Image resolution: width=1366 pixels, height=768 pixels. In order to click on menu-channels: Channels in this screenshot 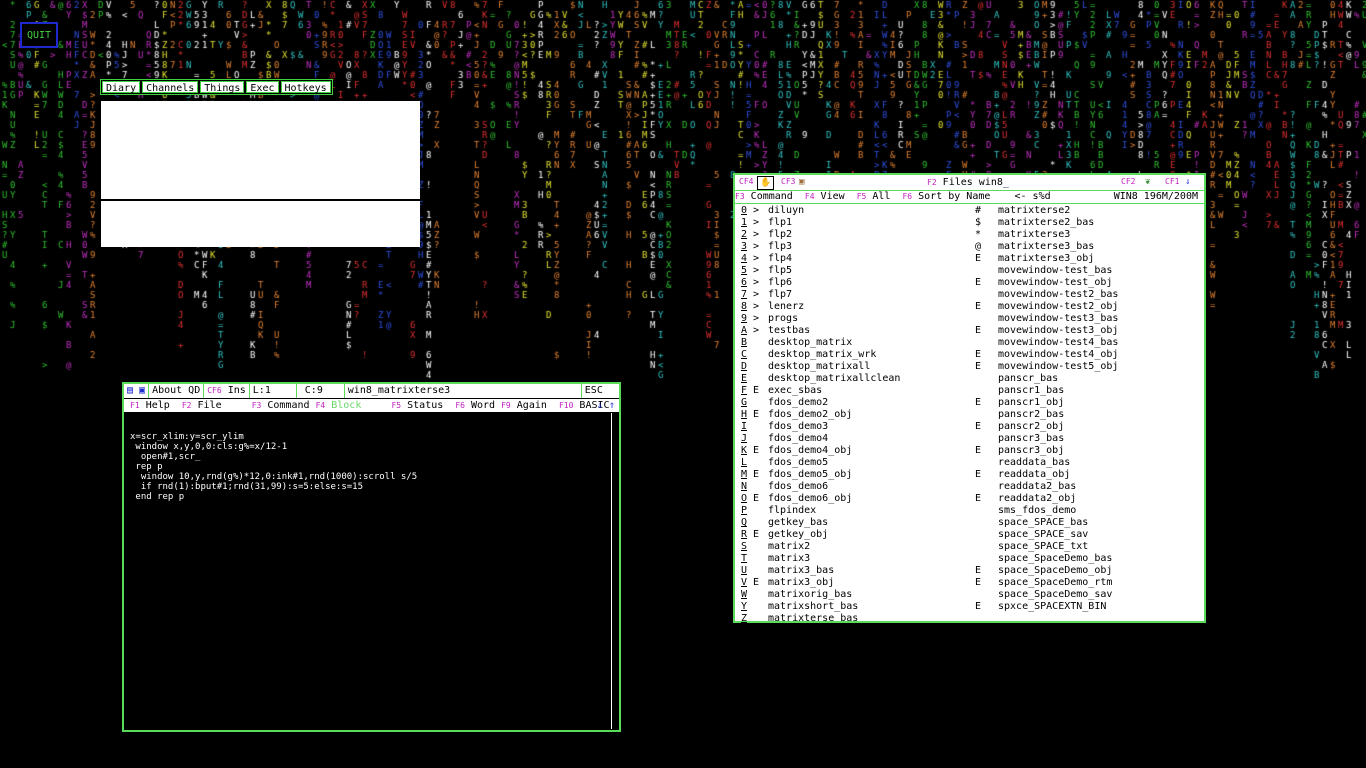, I will do `click(170, 87)`.